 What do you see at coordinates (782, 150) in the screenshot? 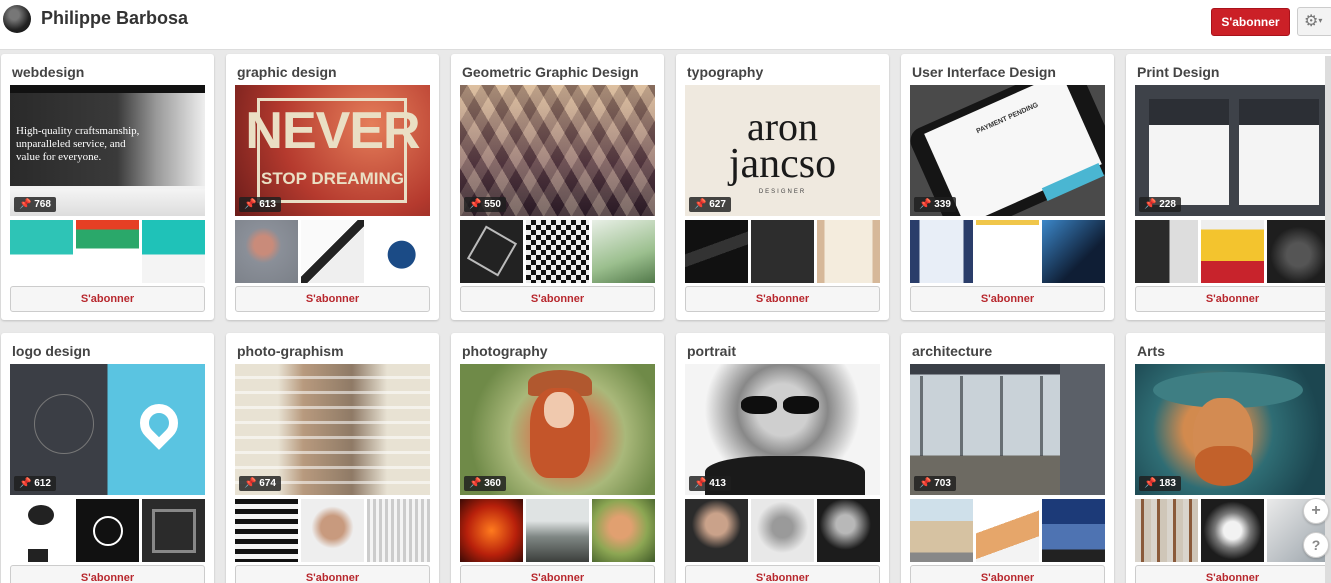
I see `board-cover: aron jancso DESIGNER 📌 627` at bounding box center [782, 150].